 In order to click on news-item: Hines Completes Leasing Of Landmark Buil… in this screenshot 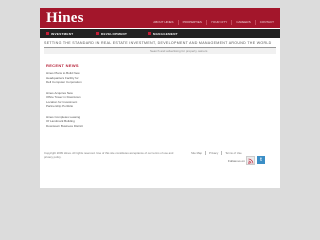, I will do `click(81, 122)`.